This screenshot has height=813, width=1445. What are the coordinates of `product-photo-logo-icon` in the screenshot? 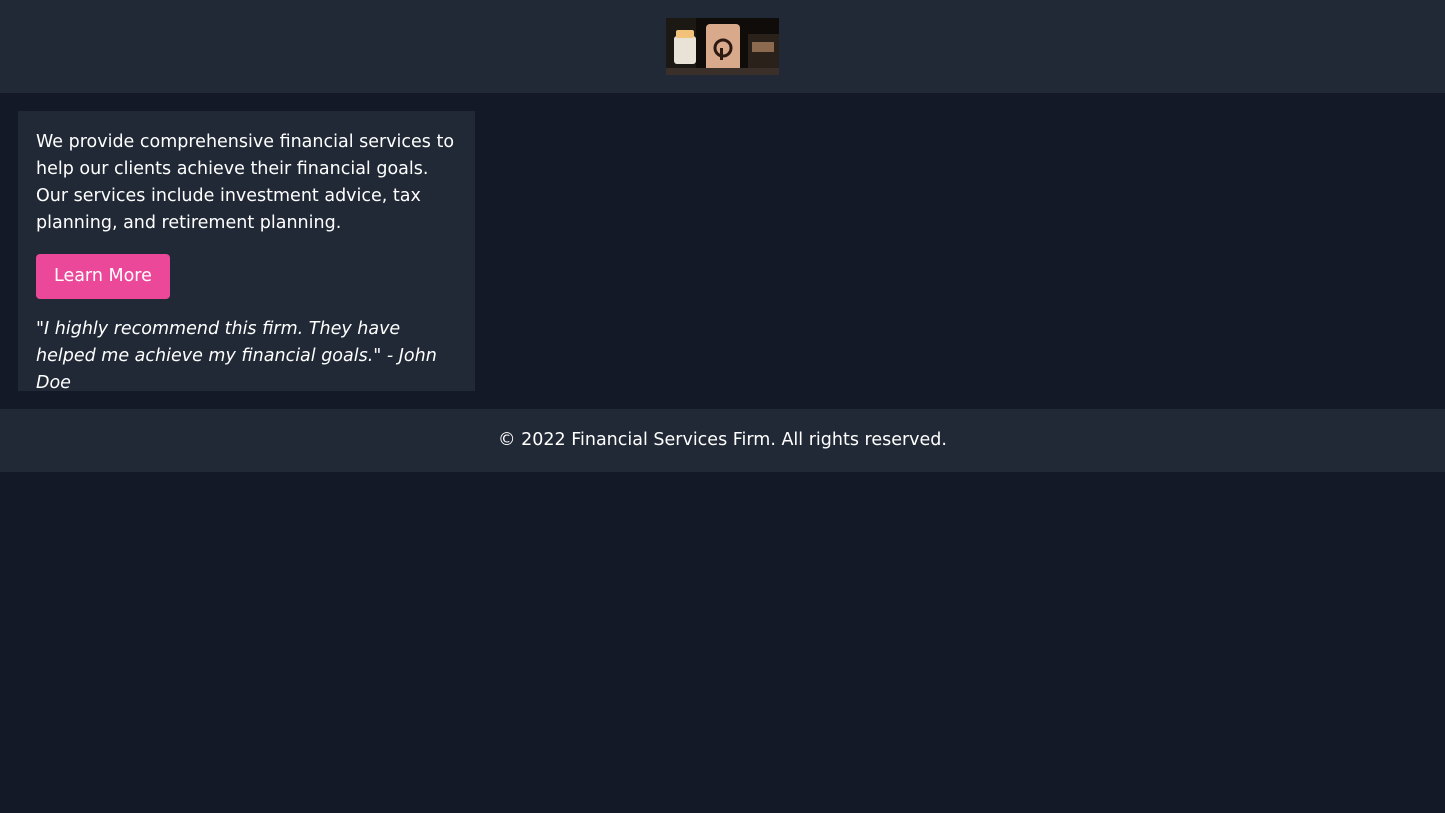 It's located at (722, 46).